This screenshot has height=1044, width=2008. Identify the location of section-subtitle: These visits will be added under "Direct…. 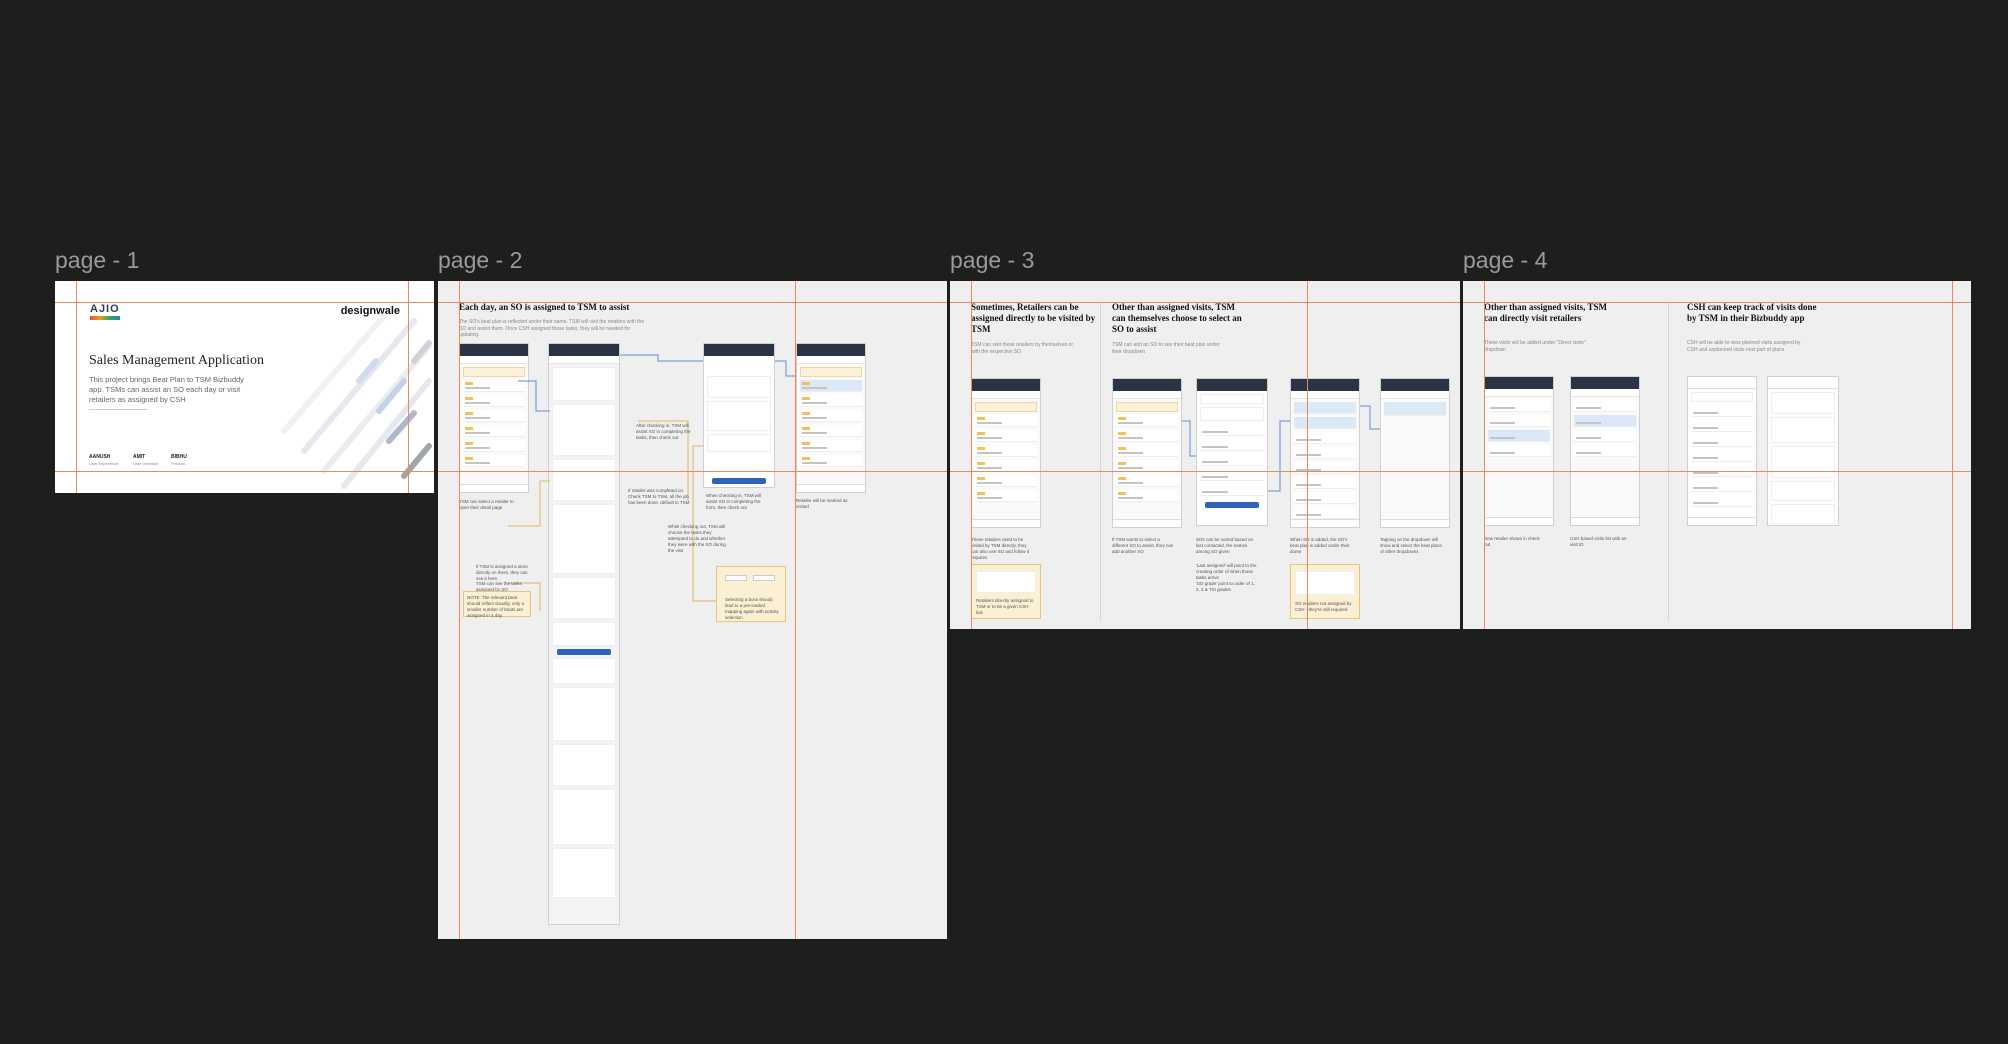
(1535, 346).